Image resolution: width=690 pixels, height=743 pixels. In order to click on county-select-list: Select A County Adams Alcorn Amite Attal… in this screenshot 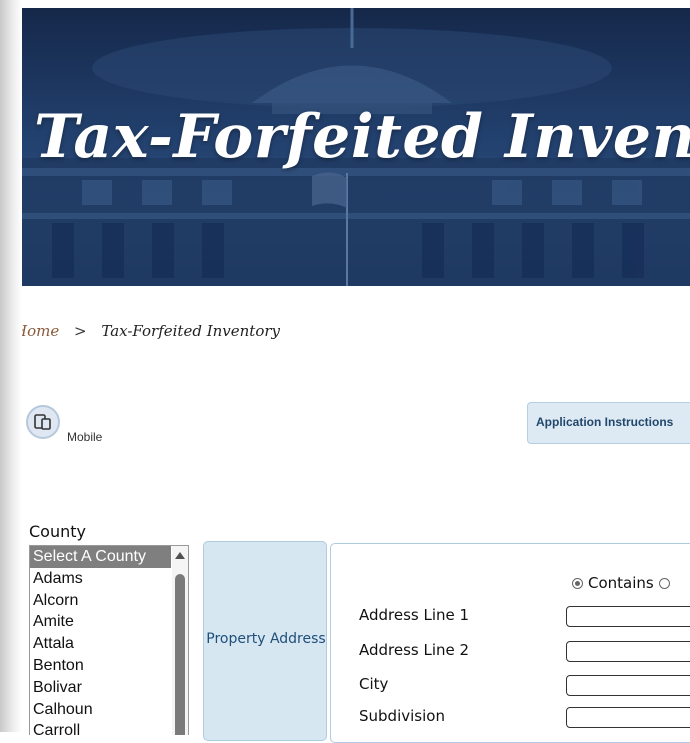, I will do `click(109, 640)`.